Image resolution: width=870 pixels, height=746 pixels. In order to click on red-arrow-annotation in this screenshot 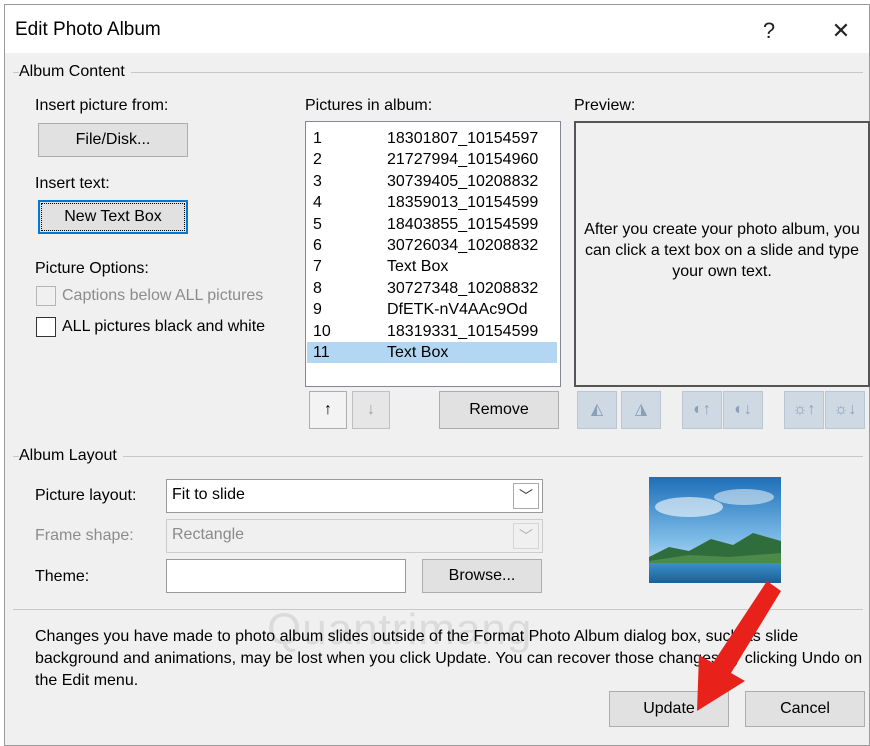, I will do `click(739, 646)`.